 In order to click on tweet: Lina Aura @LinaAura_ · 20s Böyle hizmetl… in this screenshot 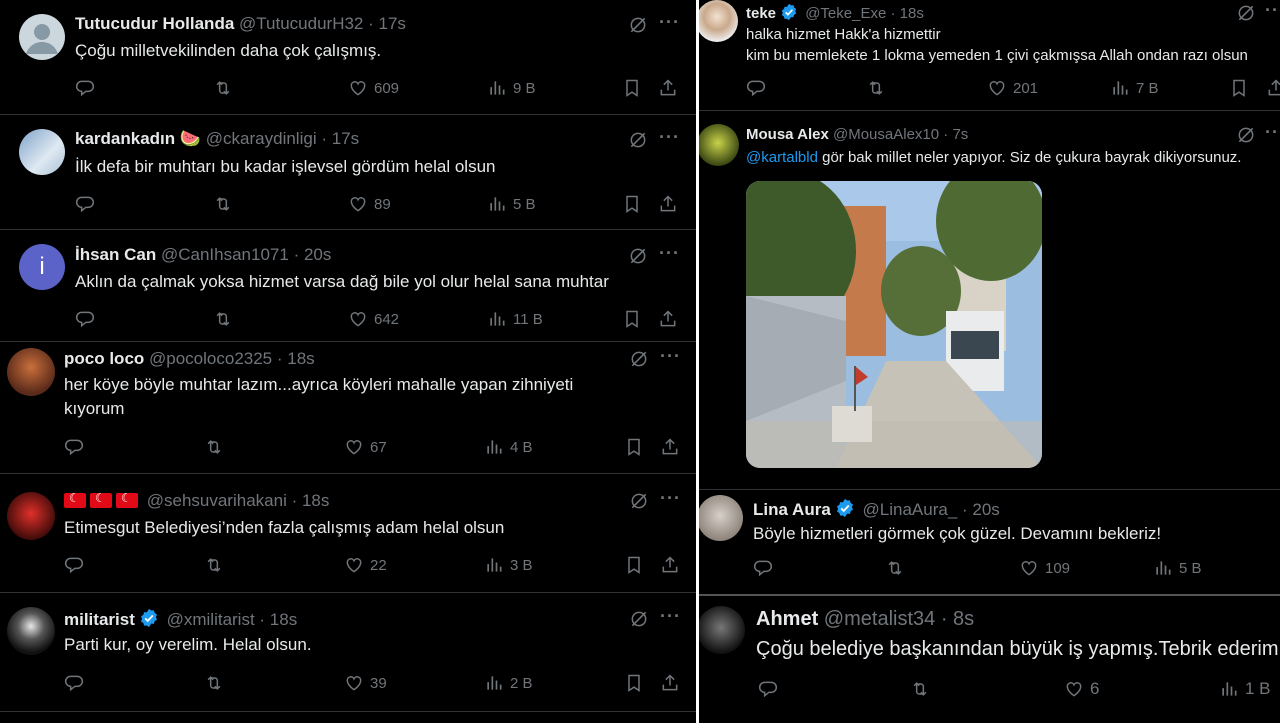, I will do `click(989, 542)`.